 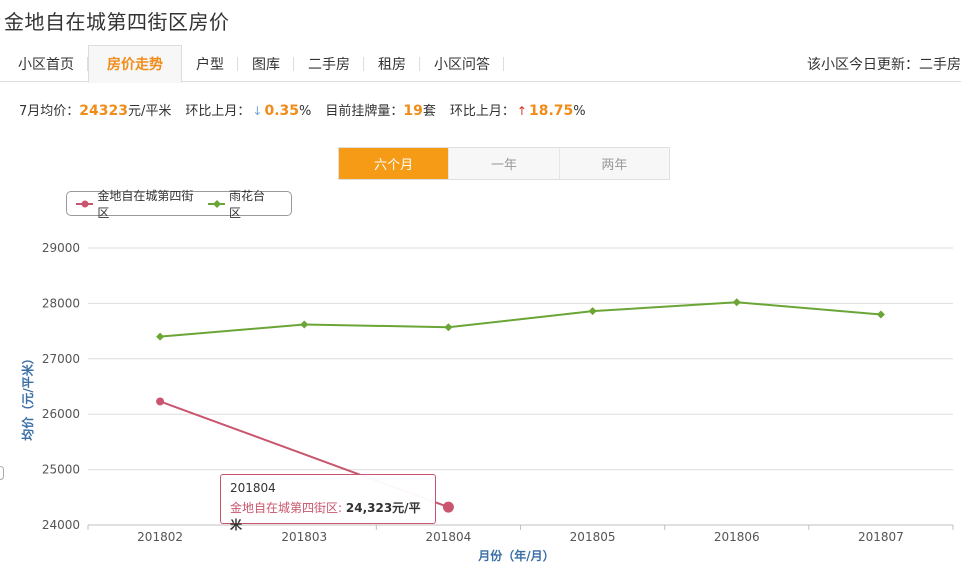 I want to click on y-tick-label: 26000, so click(x=61, y=414).